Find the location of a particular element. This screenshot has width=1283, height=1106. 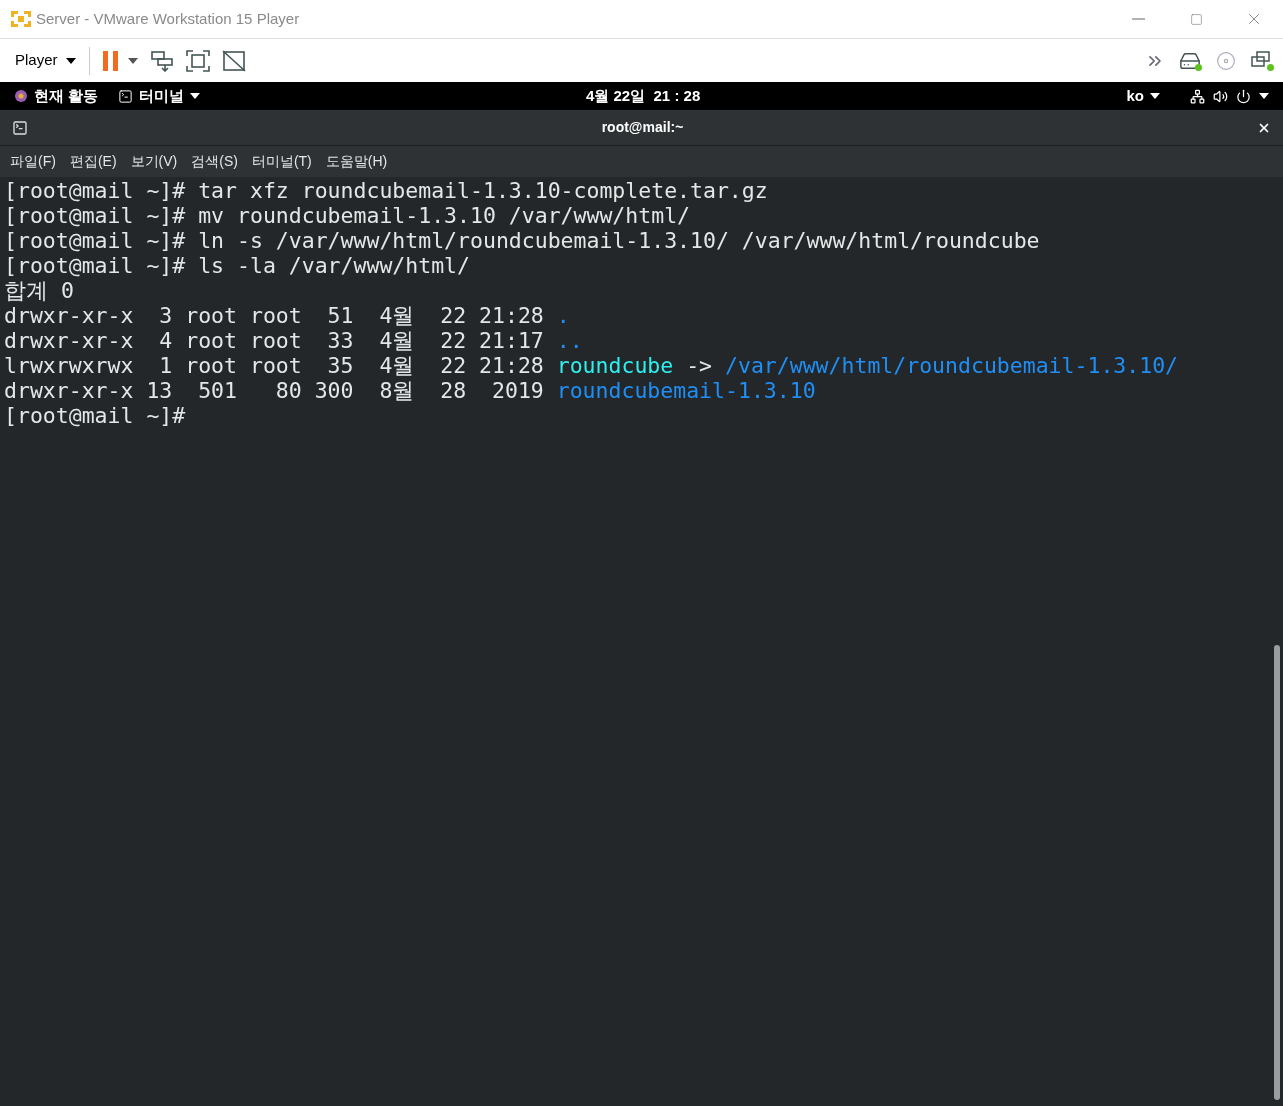

input-source-button: ko is located at coordinates (1143, 96).